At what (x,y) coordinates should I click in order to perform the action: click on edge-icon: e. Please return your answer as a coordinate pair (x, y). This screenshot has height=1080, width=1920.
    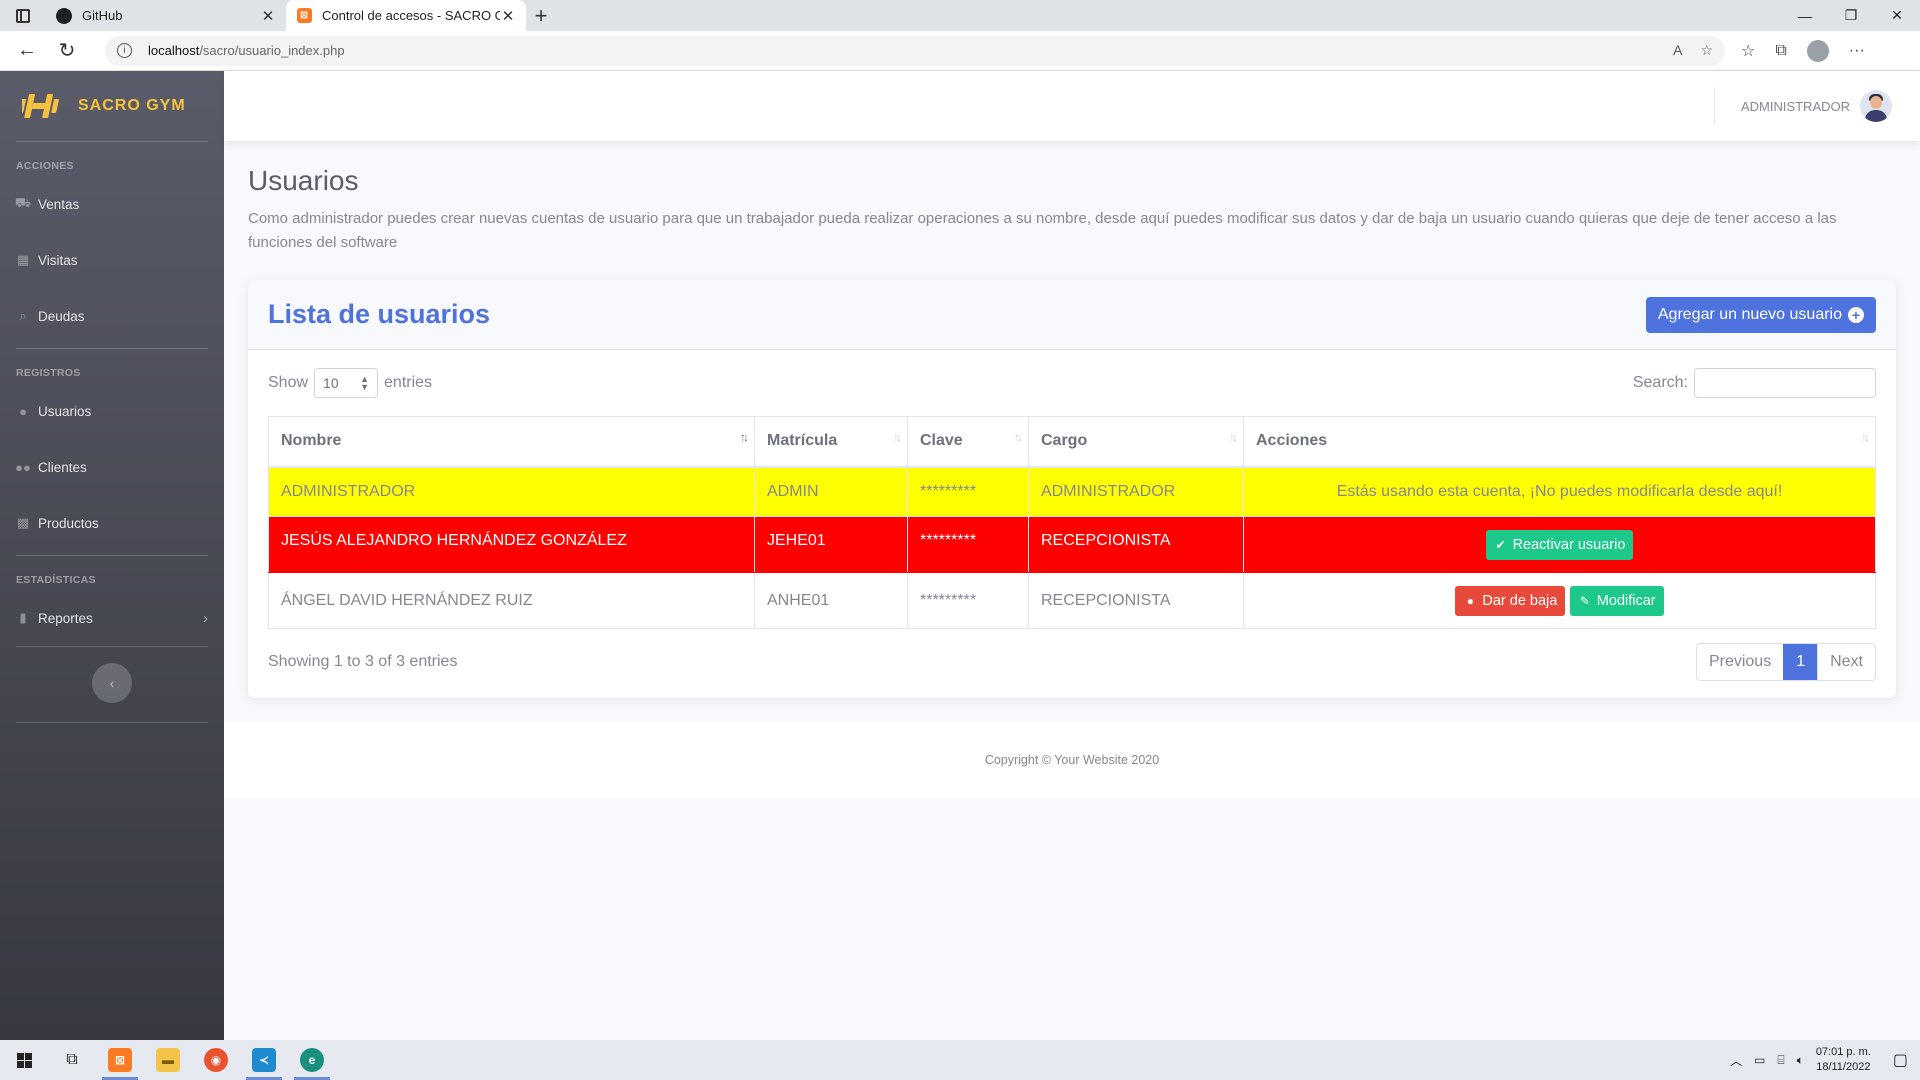
    Looking at the image, I should click on (312, 1060).